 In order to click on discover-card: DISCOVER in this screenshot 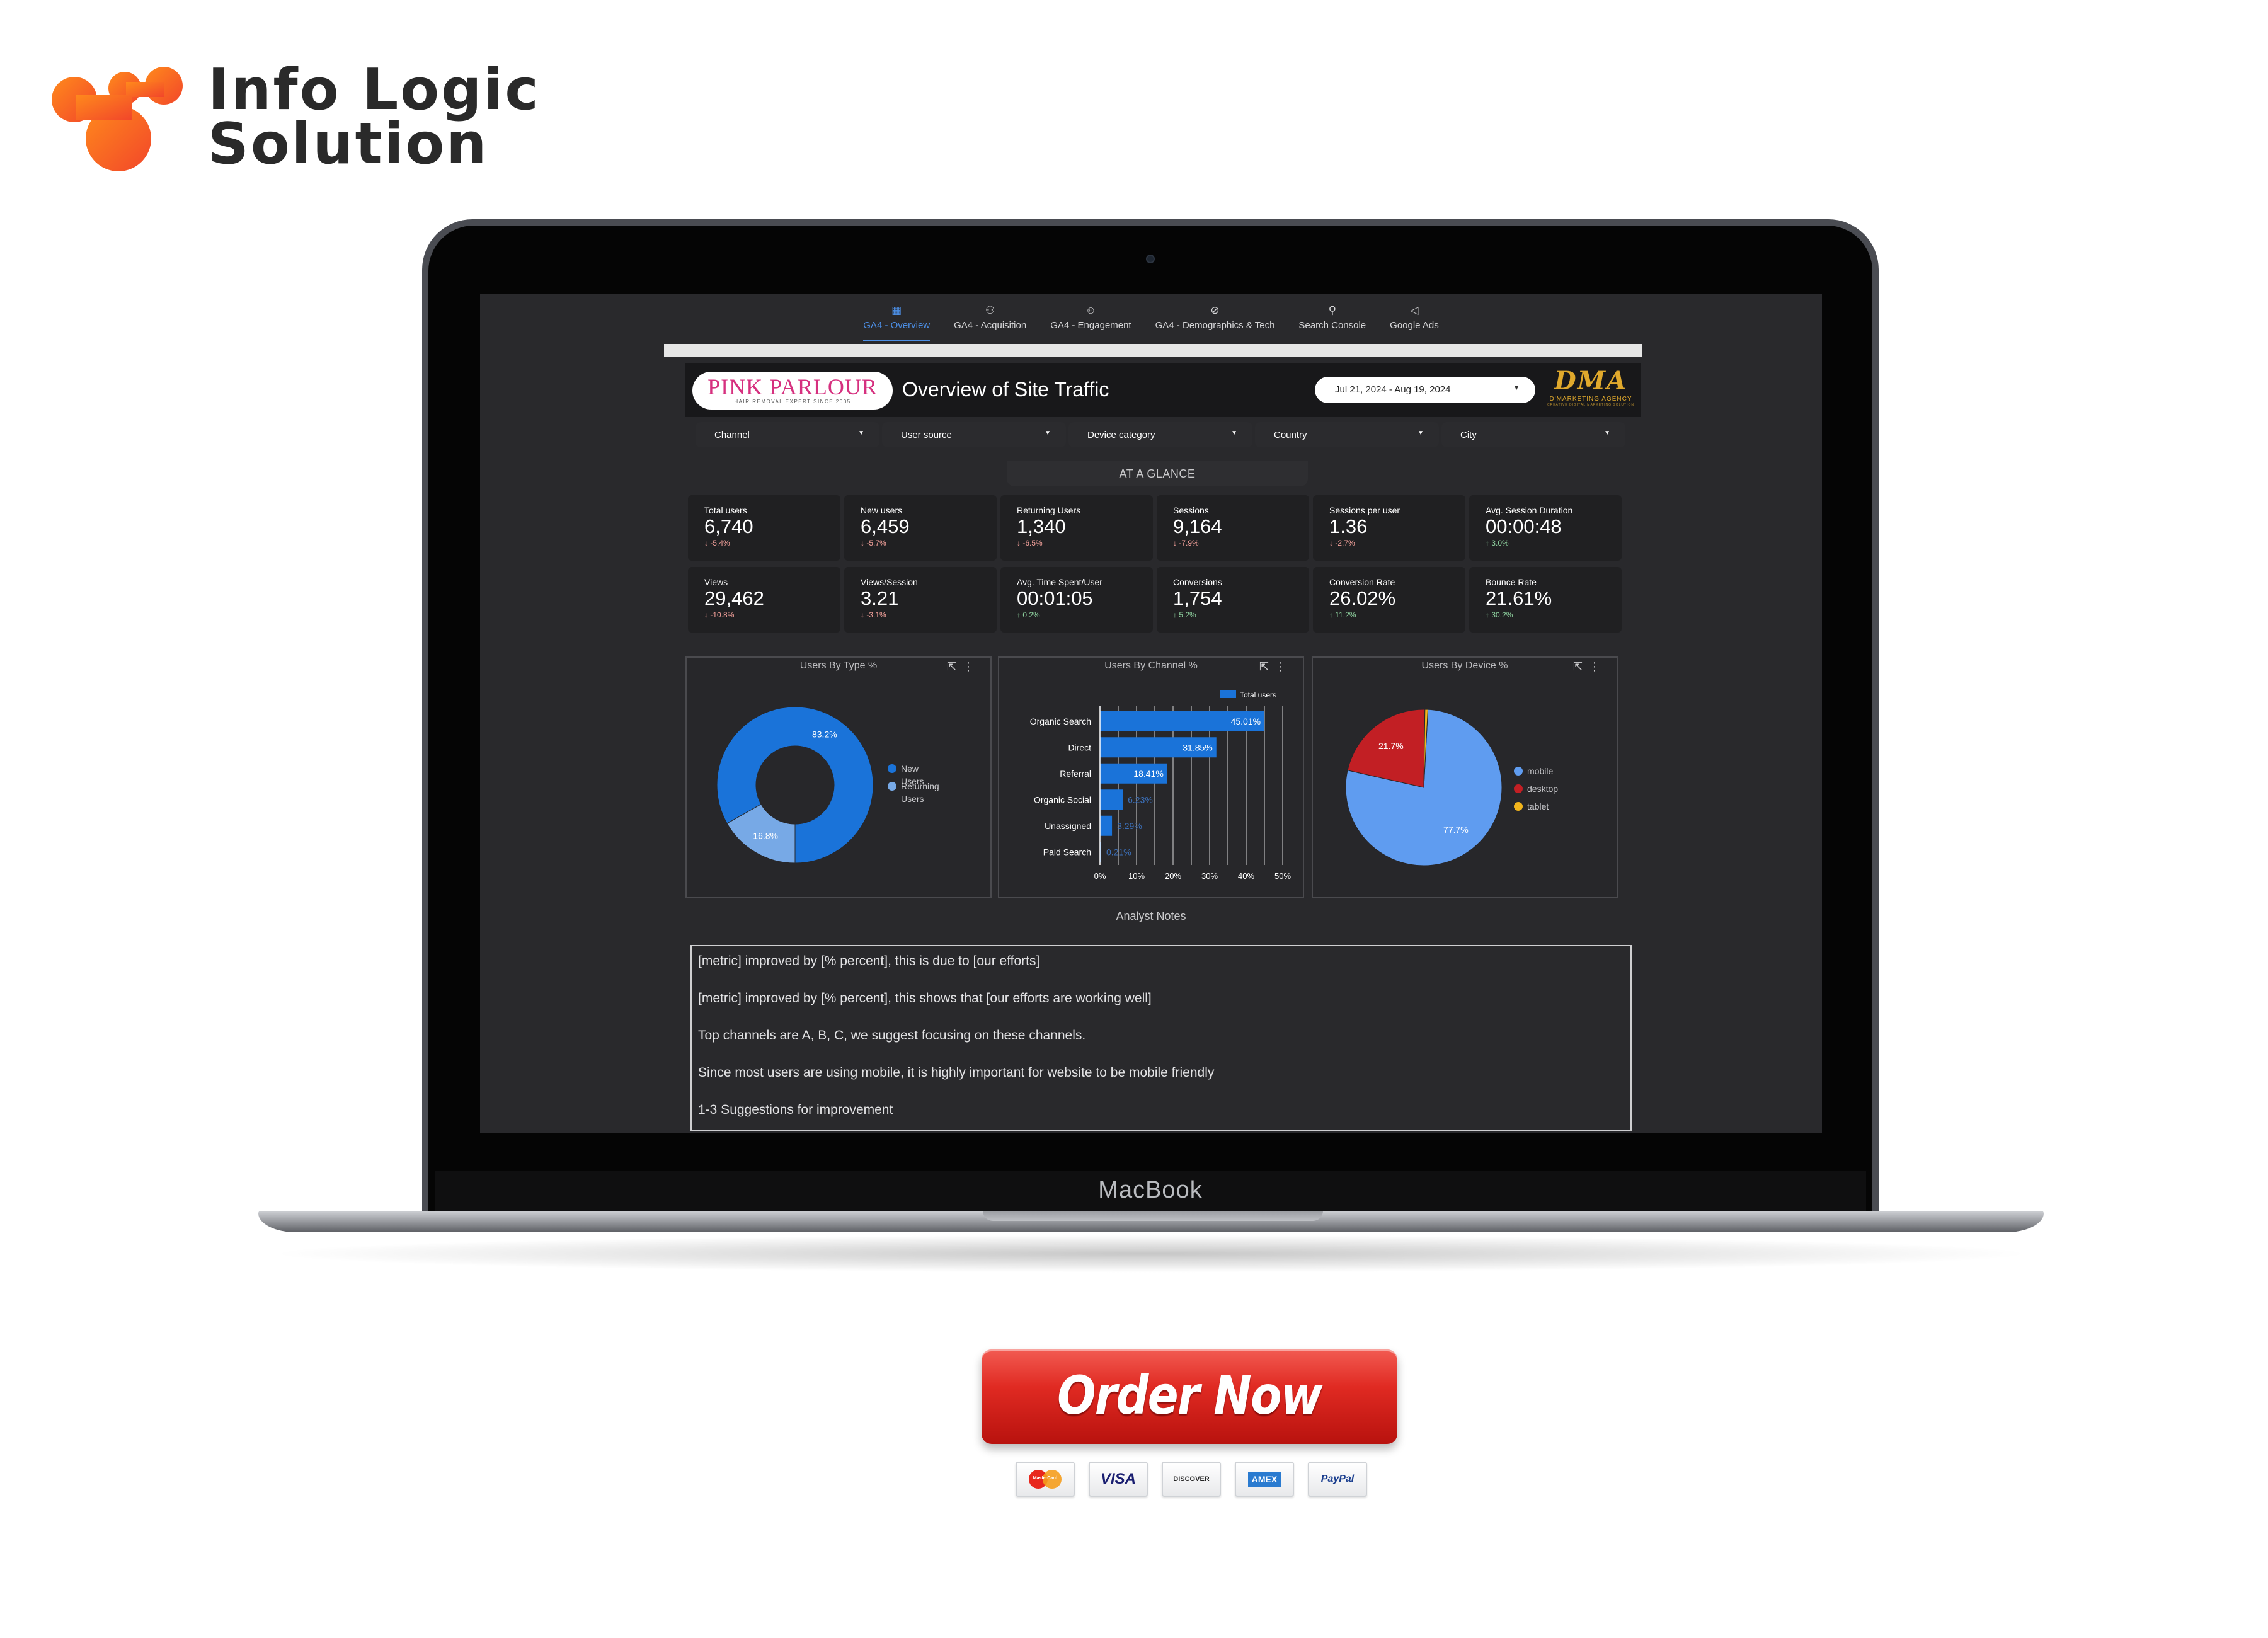, I will do `click(1191, 1479)`.